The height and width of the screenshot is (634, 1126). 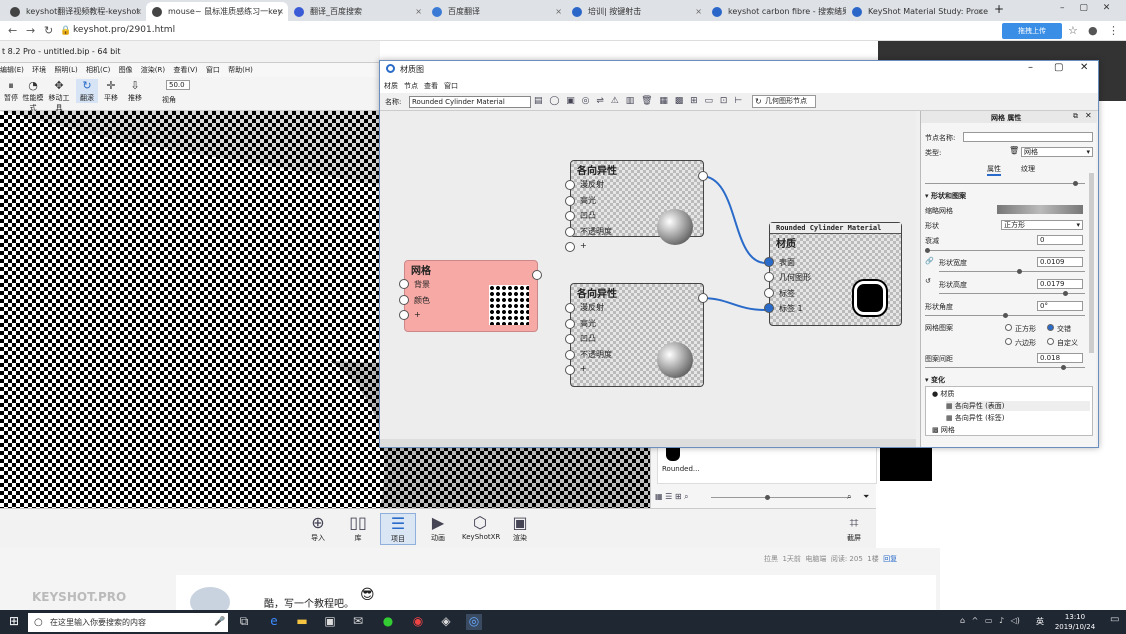 What do you see at coordinates (1060, 240) in the screenshot?
I see `attenuation-input: 0` at bounding box center [1060, 240].